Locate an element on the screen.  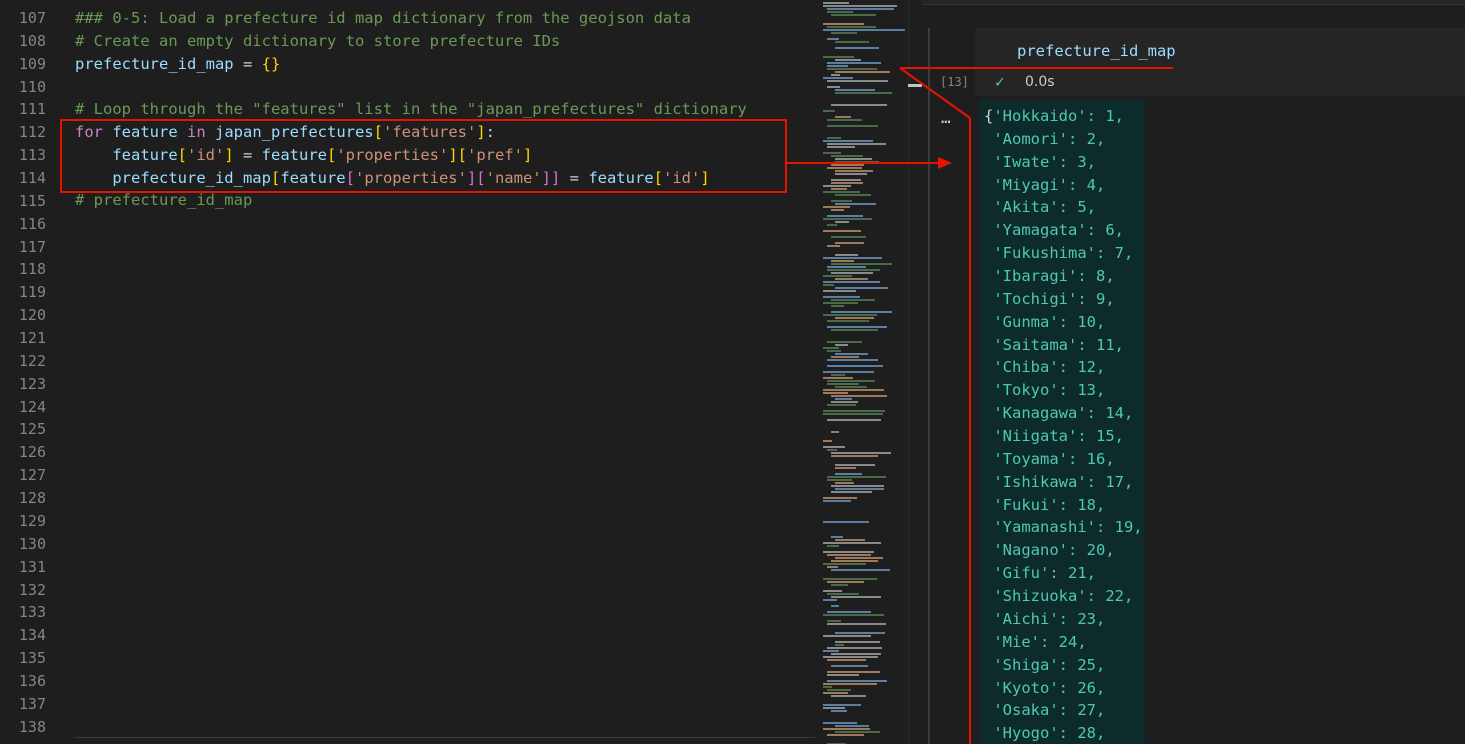
annotation-lines-svg is located at coordinates (896, 405).